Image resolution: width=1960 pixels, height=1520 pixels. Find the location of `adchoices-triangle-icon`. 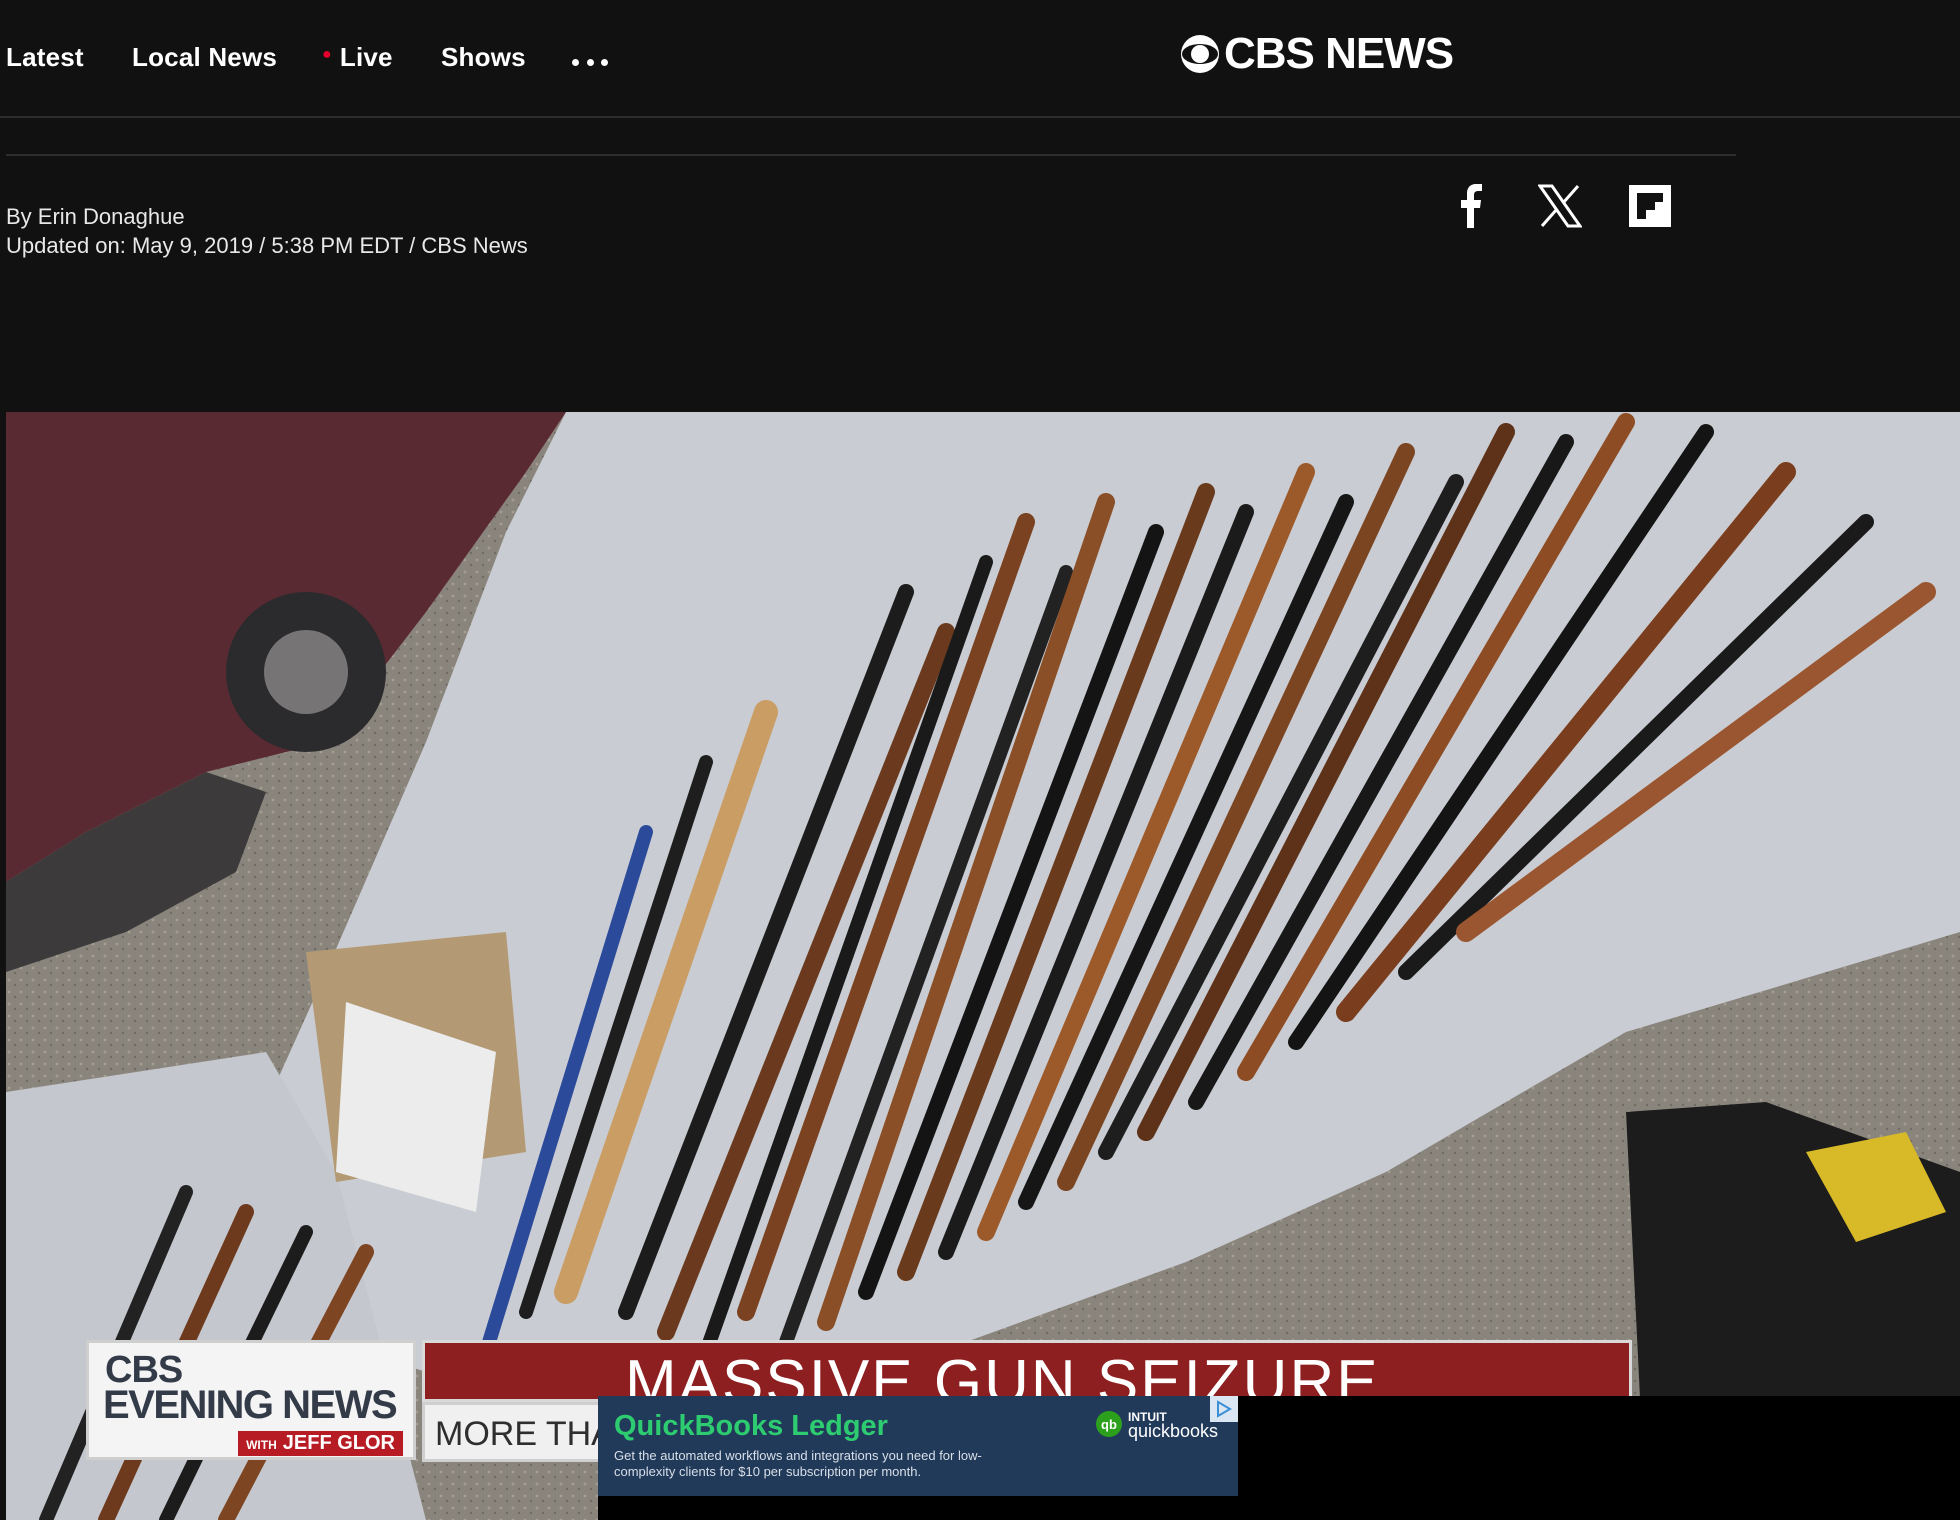

adchoices-triangle-icon is located at coordinates (1224, 1409).